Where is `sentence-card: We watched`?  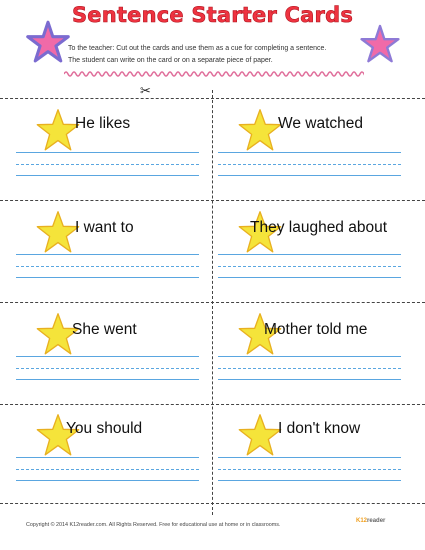 sentence-card: We watched is located at coordinates (315, 153).